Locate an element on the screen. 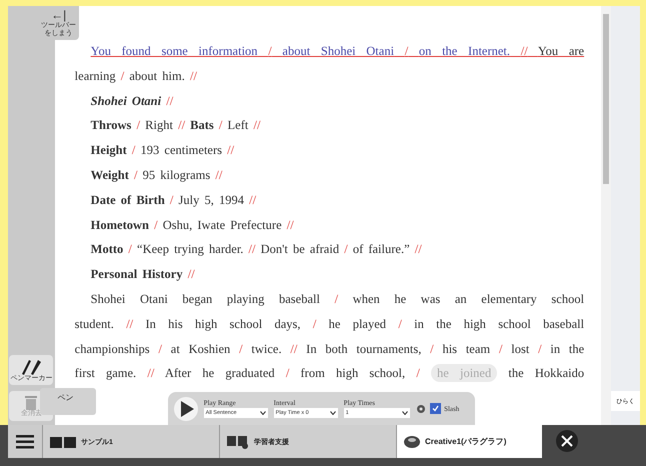 This screenshot has width=646, height=466. scrollbar is located at coordinates (606, 215).